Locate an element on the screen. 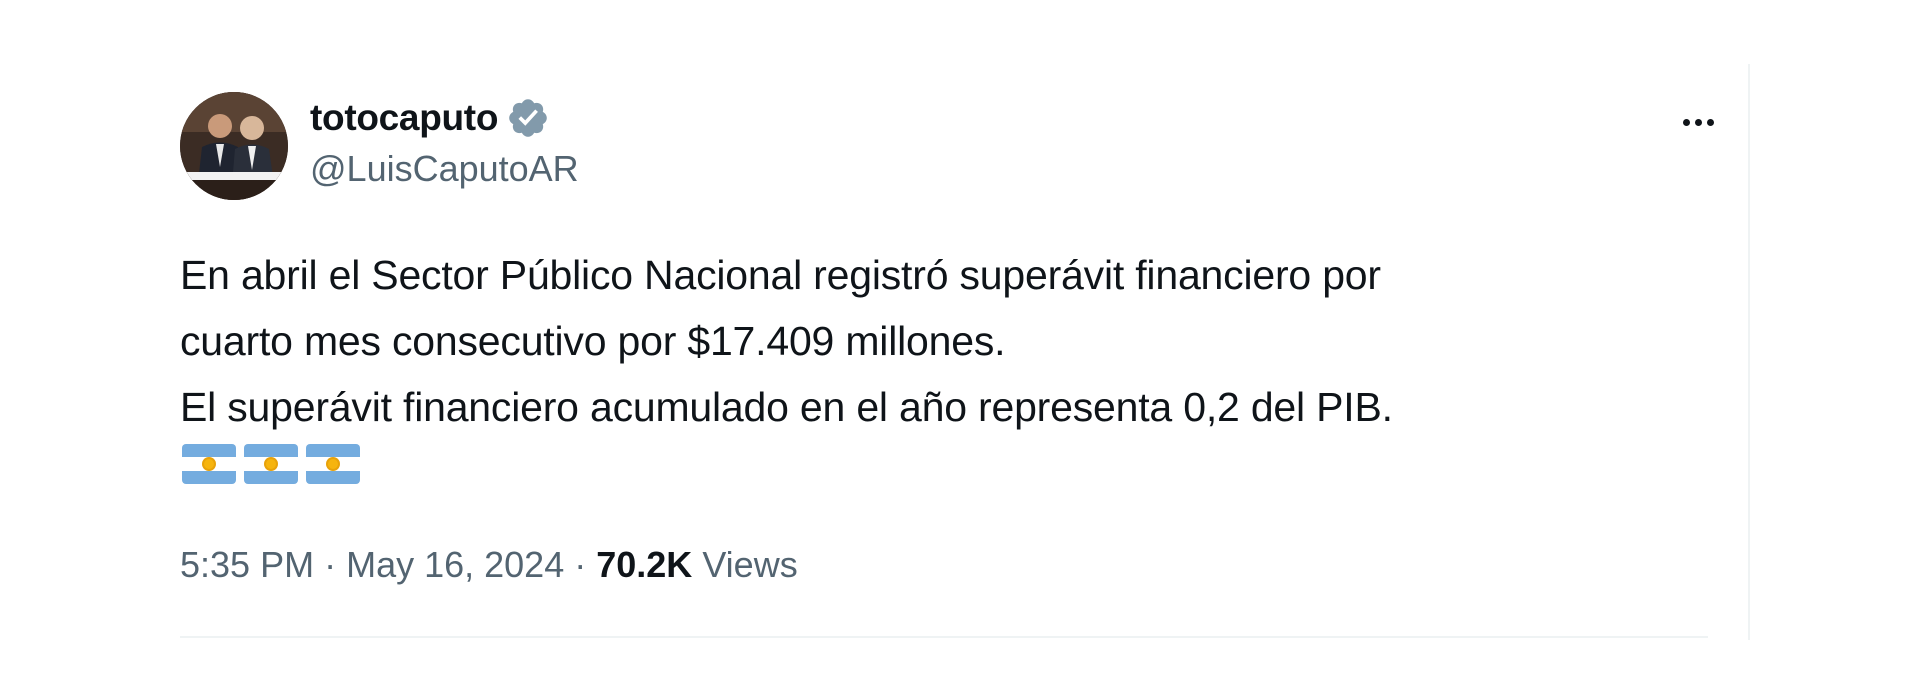  verified-badge-icon is located at coordinates (528, 118).